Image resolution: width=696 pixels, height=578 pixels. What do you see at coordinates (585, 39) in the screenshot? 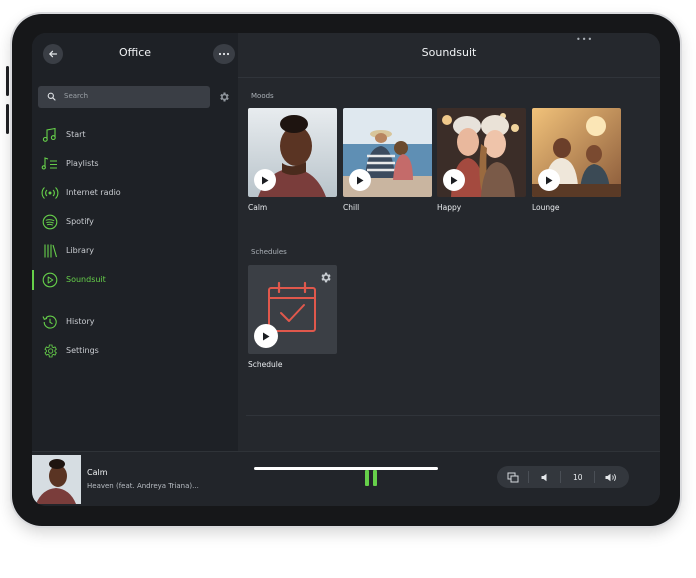
I see `notch-dots: •••` at bounding box center [585, 39].